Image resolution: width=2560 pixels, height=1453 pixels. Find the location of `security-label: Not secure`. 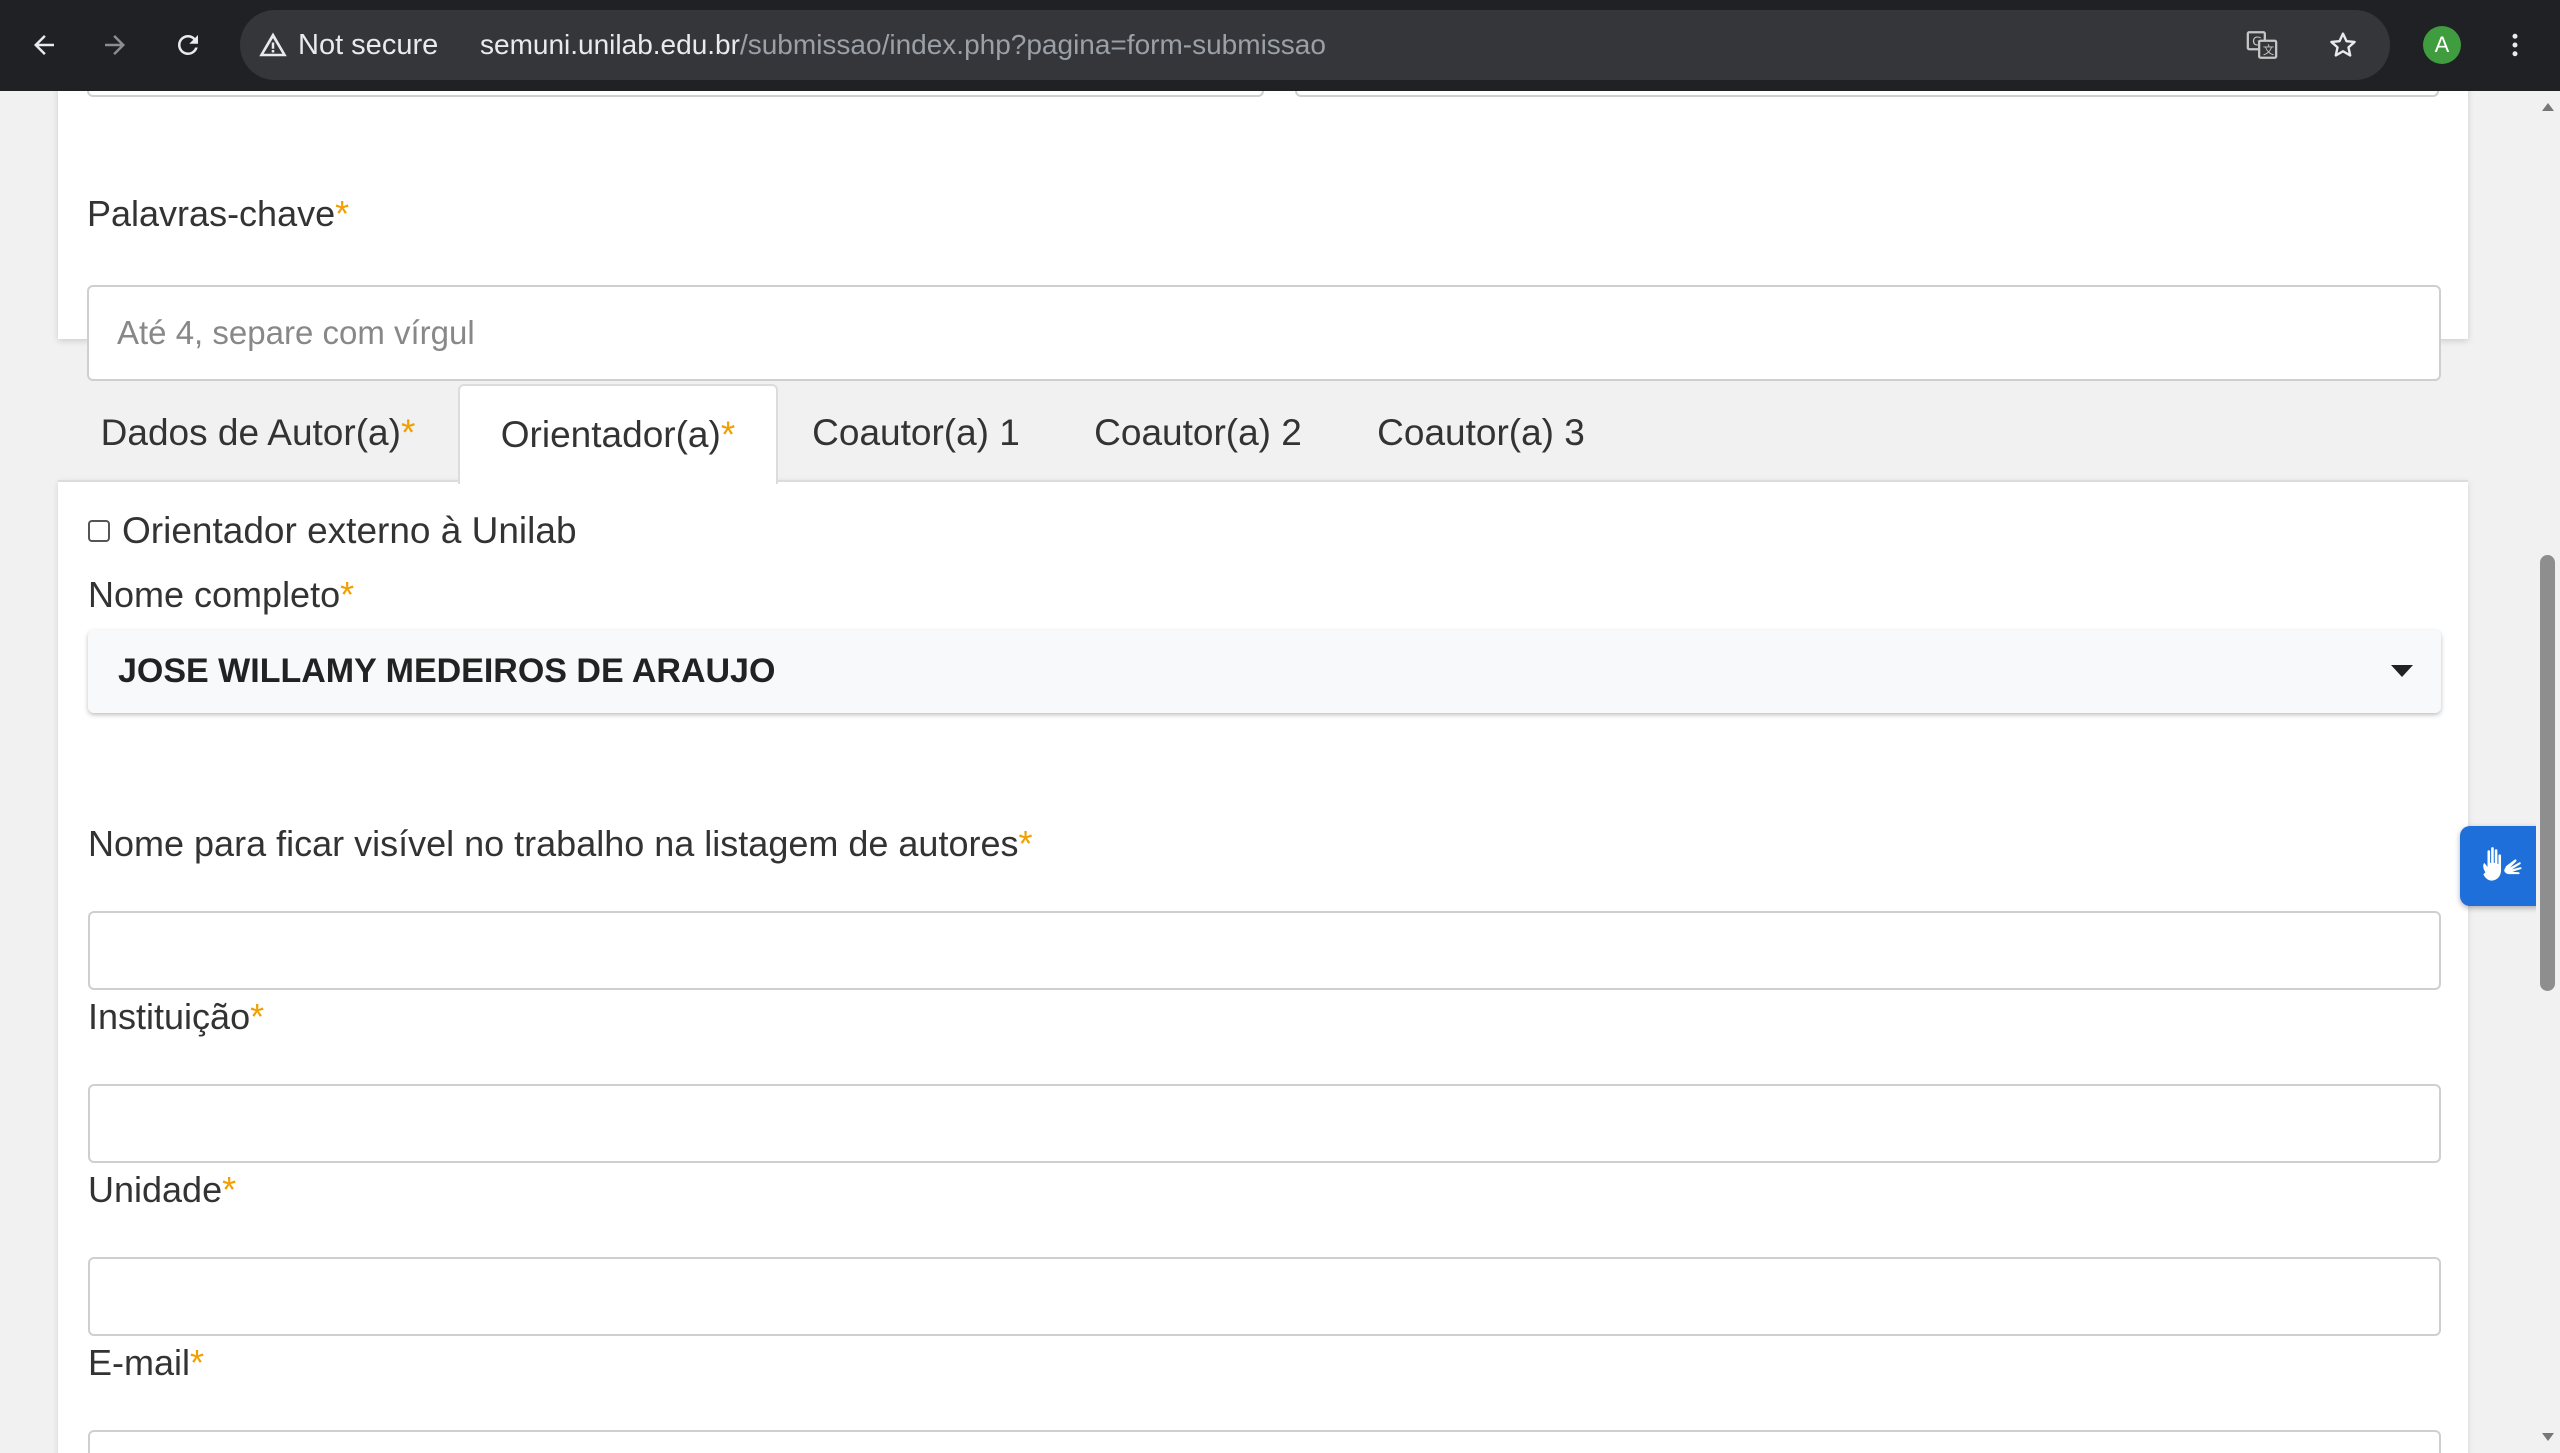

security-label: Not secure is located at coordinates (368, 44).